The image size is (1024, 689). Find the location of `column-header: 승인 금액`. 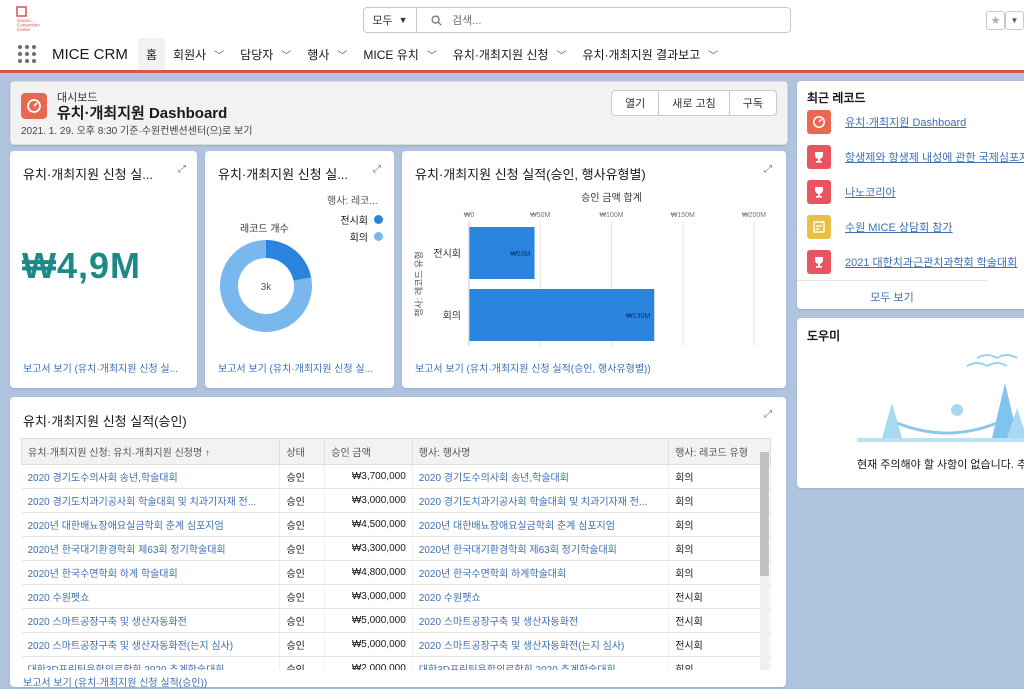

column-header: 승인 금액 is located at coordinates (368, 451).